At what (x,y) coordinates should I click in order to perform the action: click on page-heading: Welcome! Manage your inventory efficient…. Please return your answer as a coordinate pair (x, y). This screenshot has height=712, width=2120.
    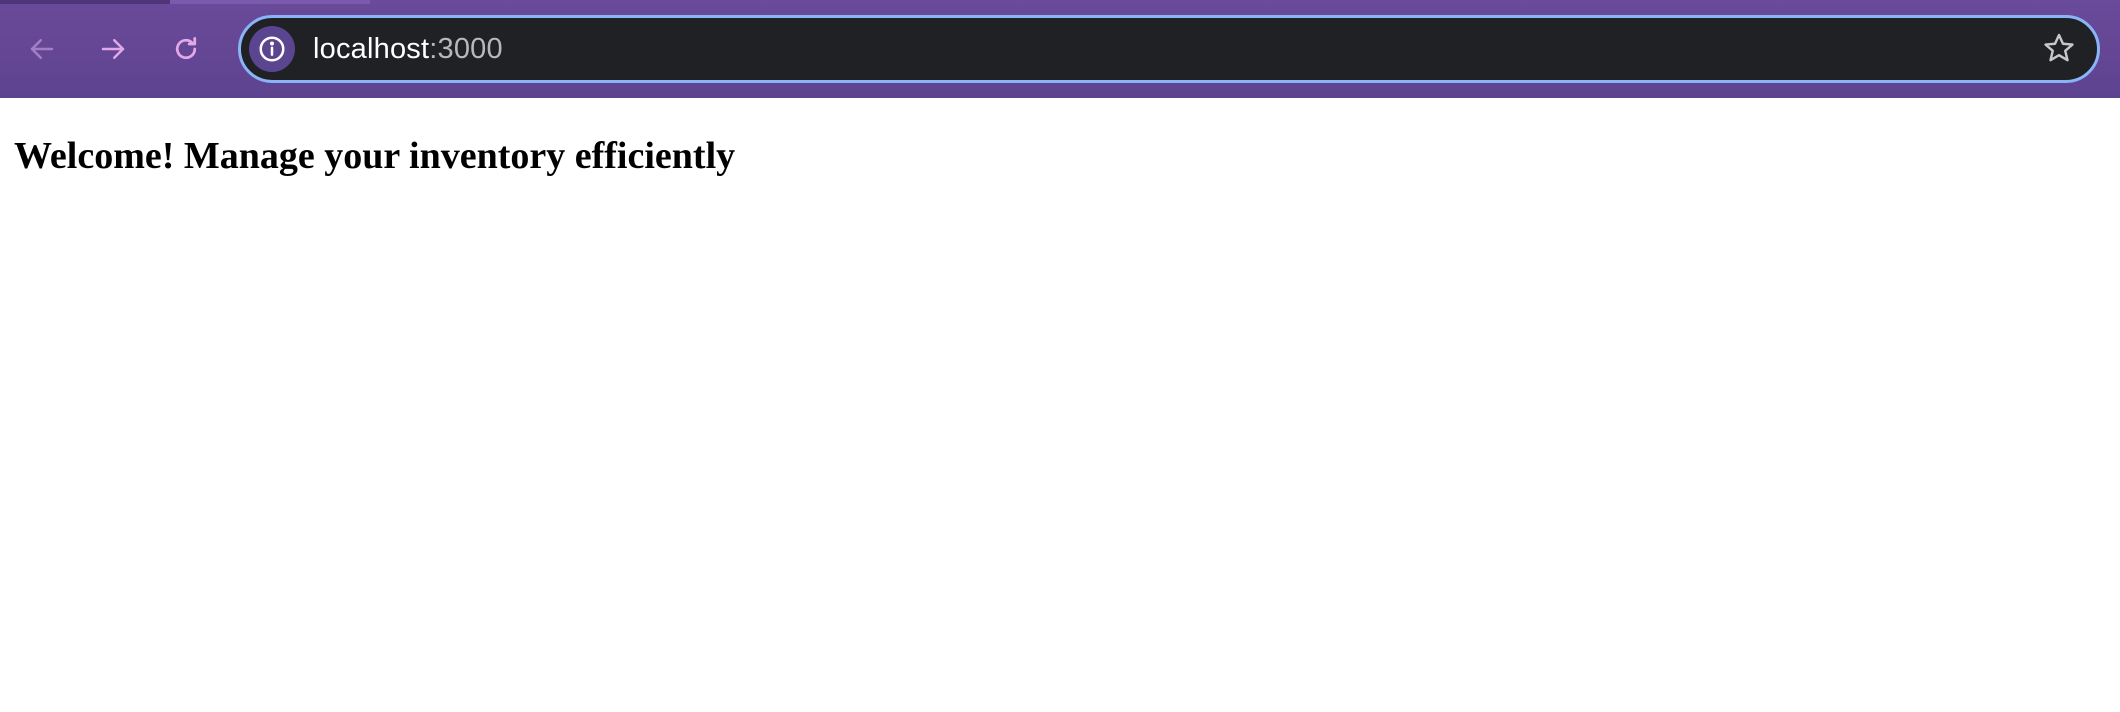
    Looking at the image, I should click on (375, 156).